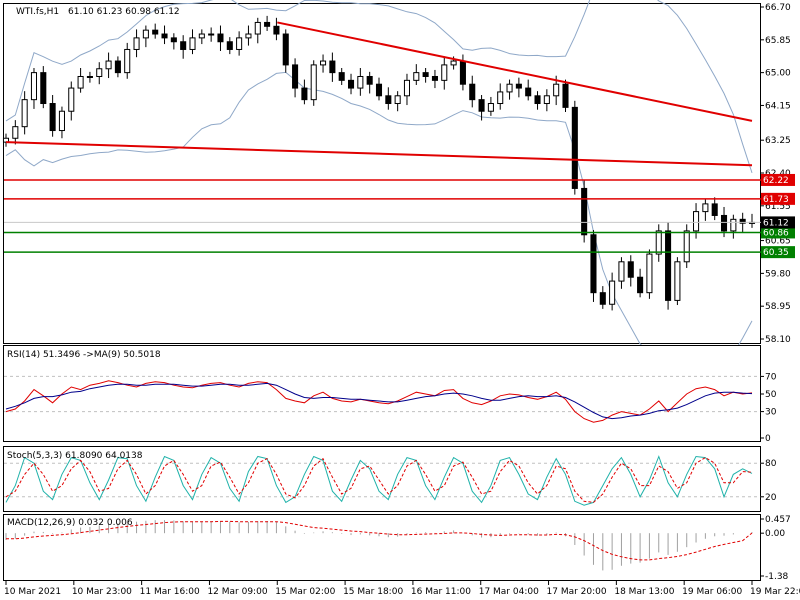 This screenshot has height=600, width=800. Describe the element at coordinates (170, 592) in the screenshot. I see `time-tick-label: 11 Mar 16:00` at that location.